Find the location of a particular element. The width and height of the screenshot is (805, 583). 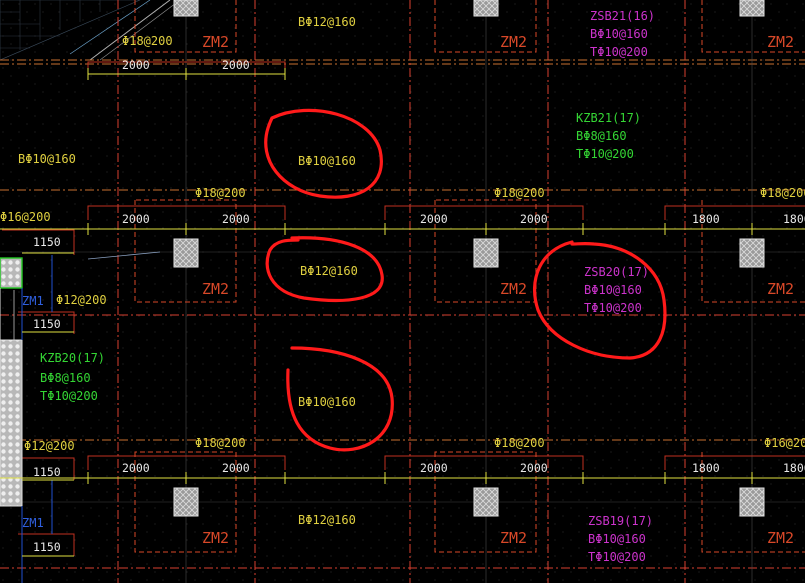

zm1-label-b: ZM1 is located at coordinates (33, 523).